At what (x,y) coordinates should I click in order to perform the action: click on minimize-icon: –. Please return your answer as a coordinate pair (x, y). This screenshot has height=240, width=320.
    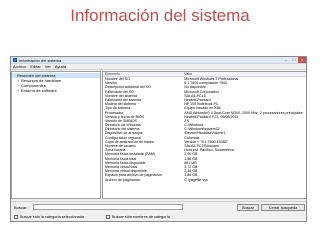
    Looking at the image, I should click on (286, 60).